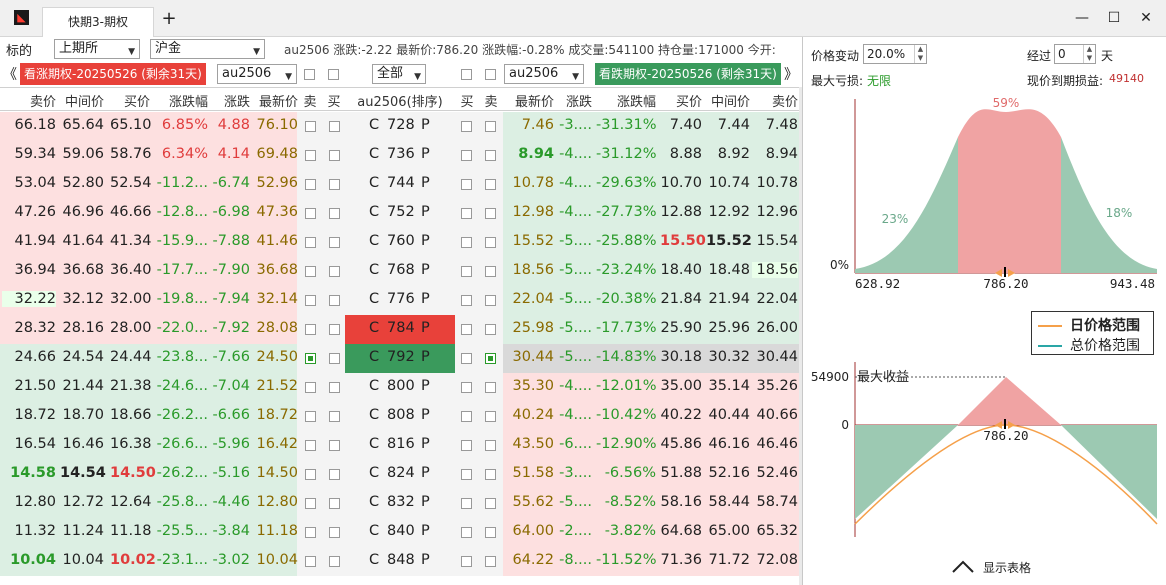 This screenshot has width=1166, height=585. What do you see at coordinates (400, 184) in the screenshot?
I see `strike-cell: C 744 P` at bounding box center [400, 184].